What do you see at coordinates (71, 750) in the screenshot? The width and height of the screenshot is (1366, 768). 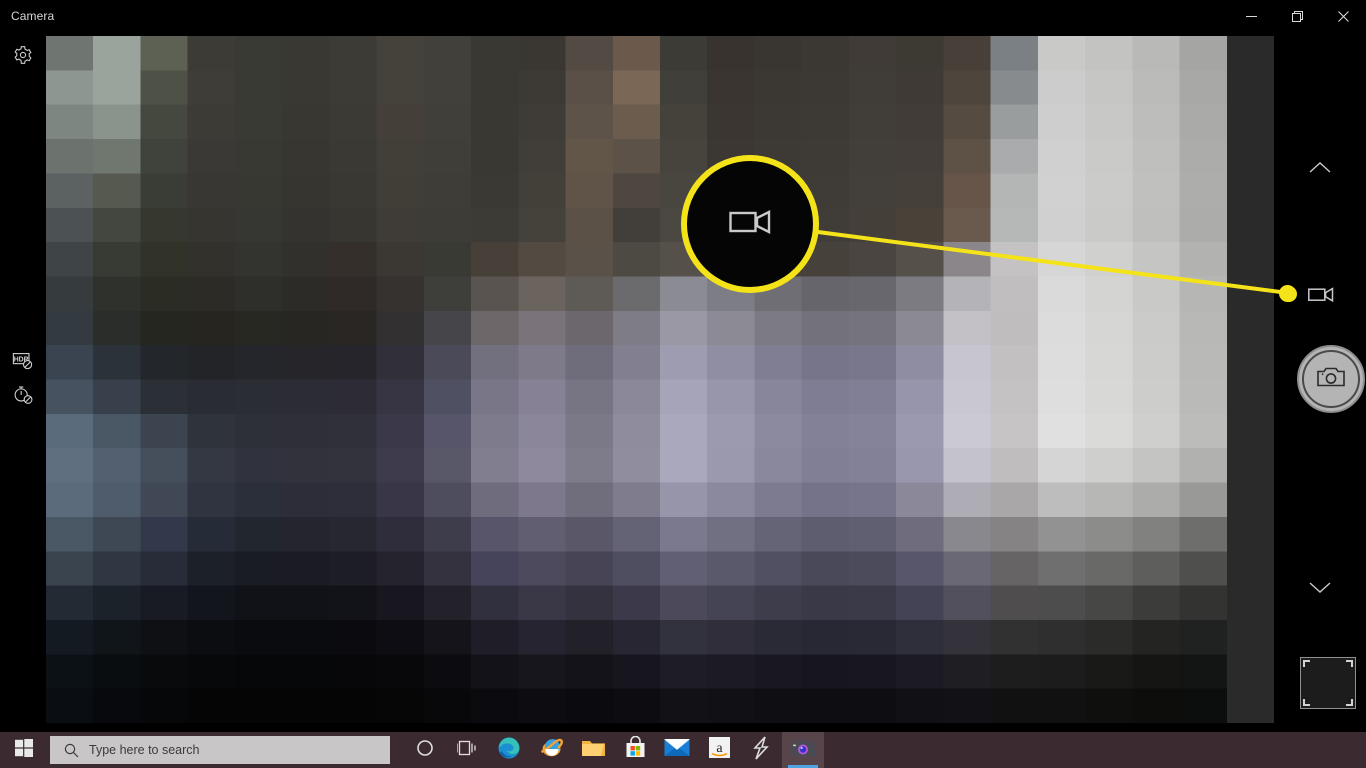 I see `search-icon` at bounding box center [71, 750].